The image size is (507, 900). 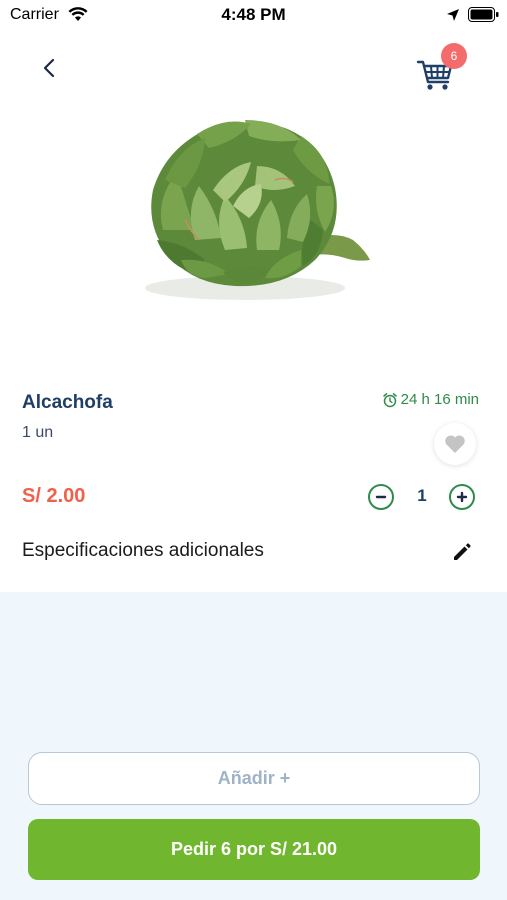 I want to click on timer-text: 24 h 16 min, so click(x=439, y=399).